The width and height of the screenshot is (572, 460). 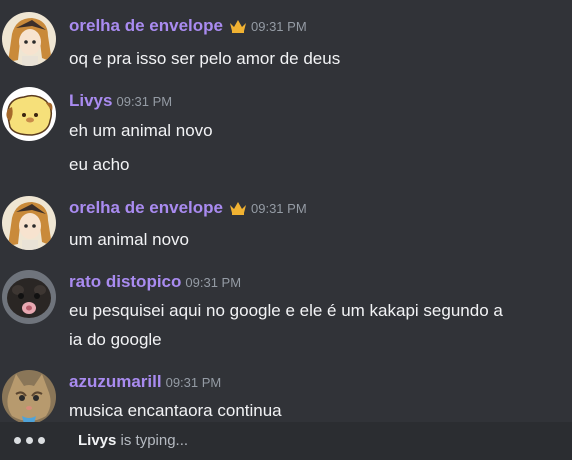 I want to click on message-text: um animal novo, so click(x=129, y=239).